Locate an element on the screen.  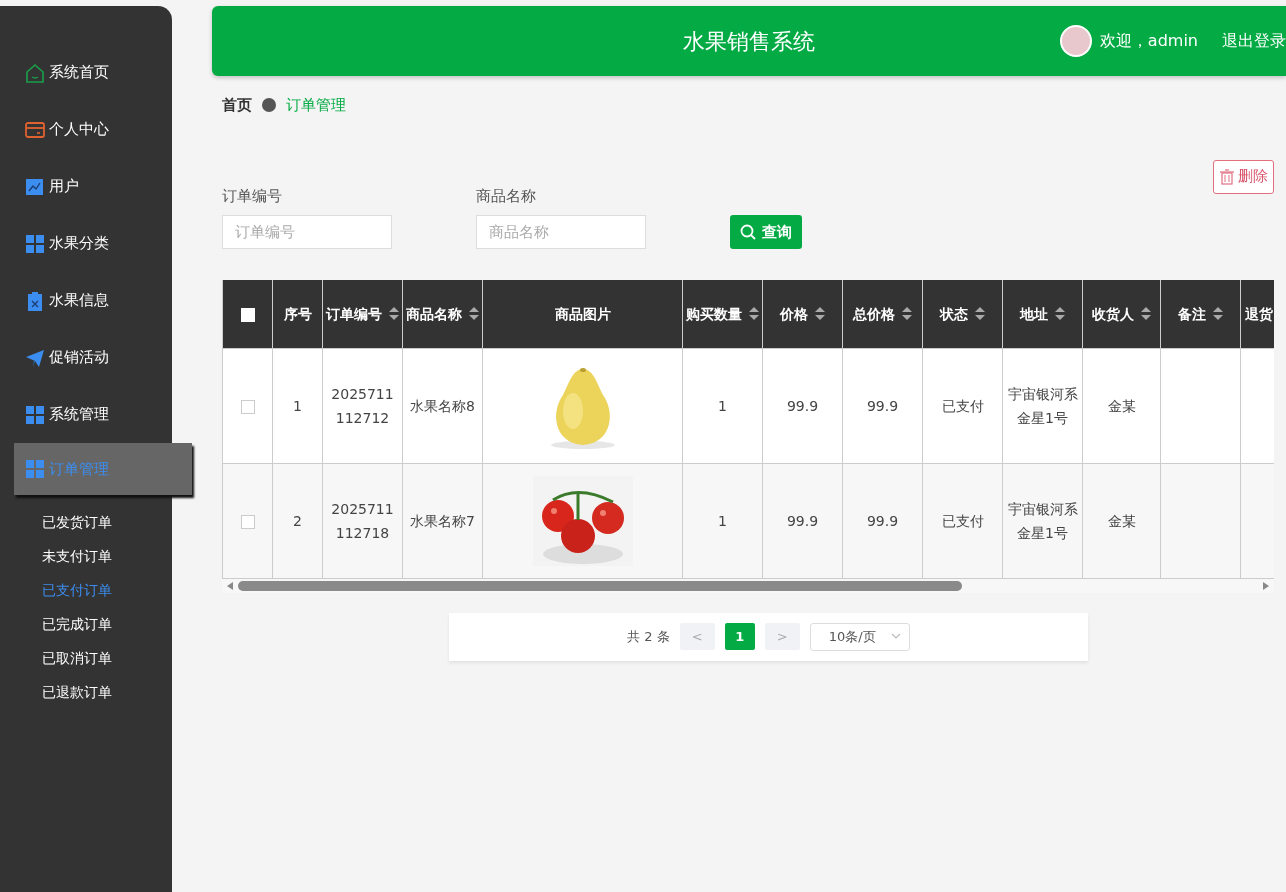
sidebar-item: 用户 is located at coordinates (86, 186).